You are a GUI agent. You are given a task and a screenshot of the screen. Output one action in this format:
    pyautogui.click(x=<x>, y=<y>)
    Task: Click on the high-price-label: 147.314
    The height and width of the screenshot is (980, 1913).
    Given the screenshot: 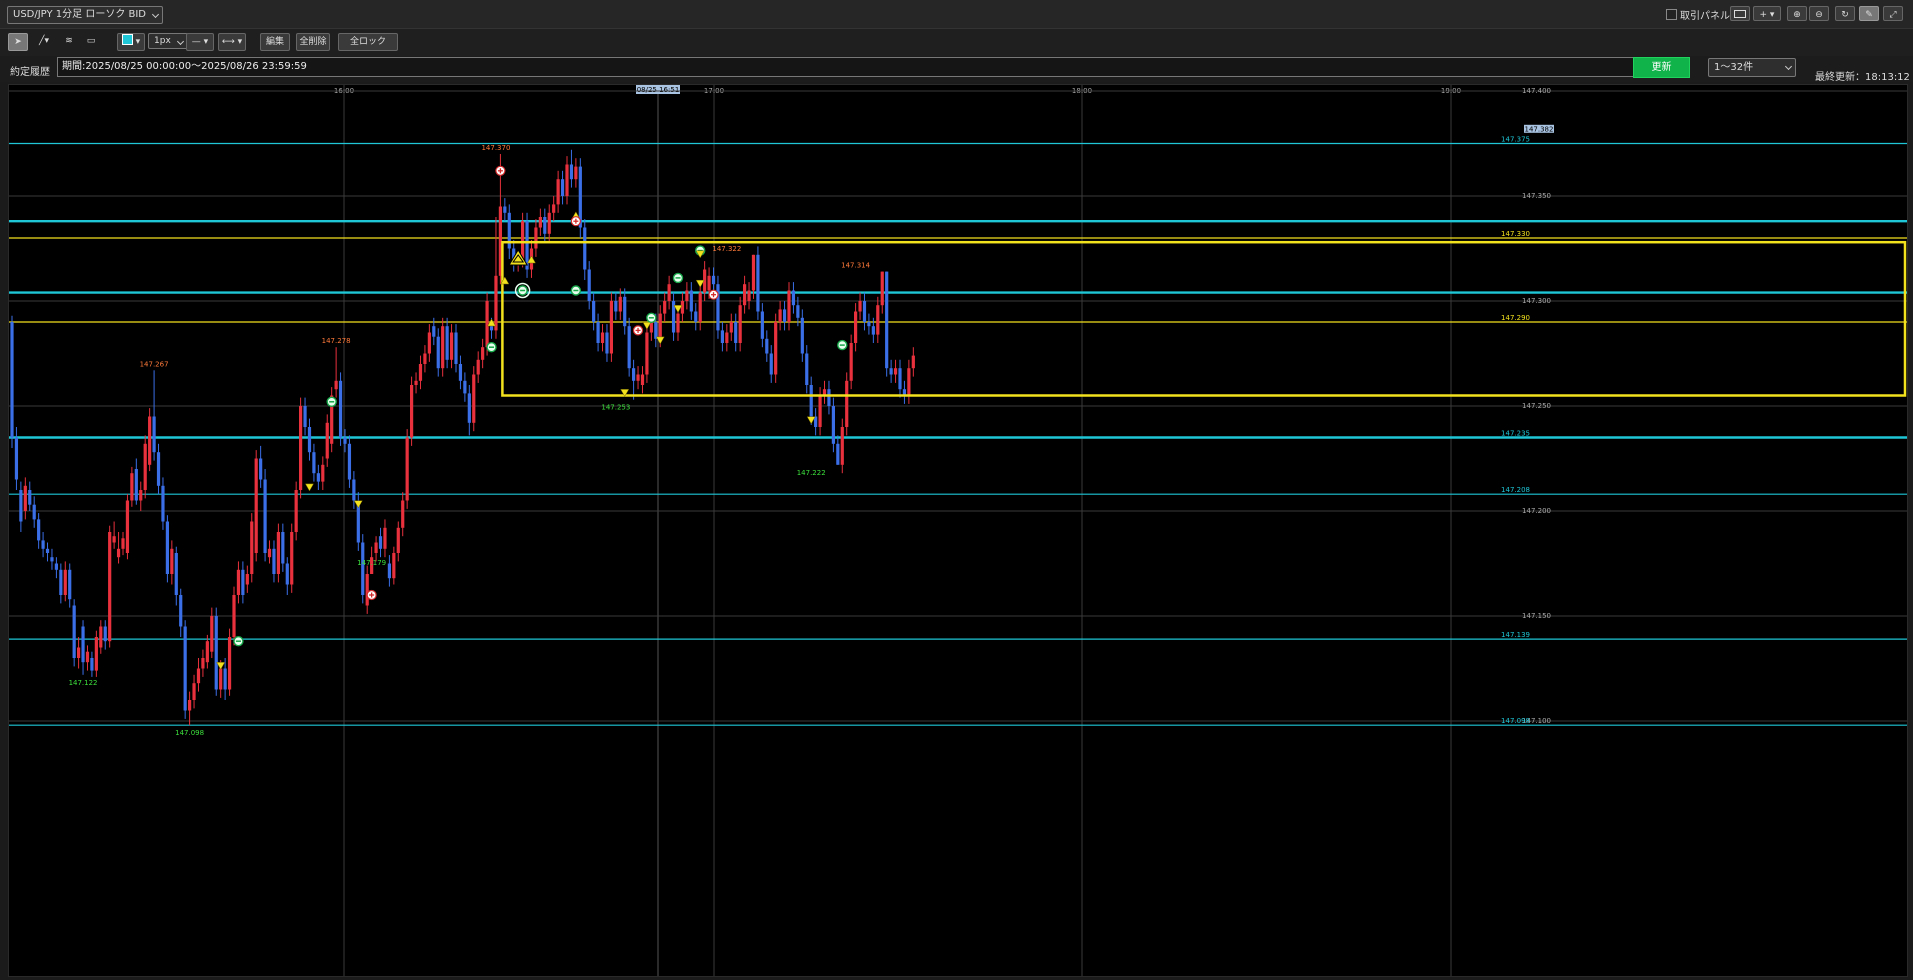 What is the action you would take?
    pyautogui.click(x=855, y=266)
    